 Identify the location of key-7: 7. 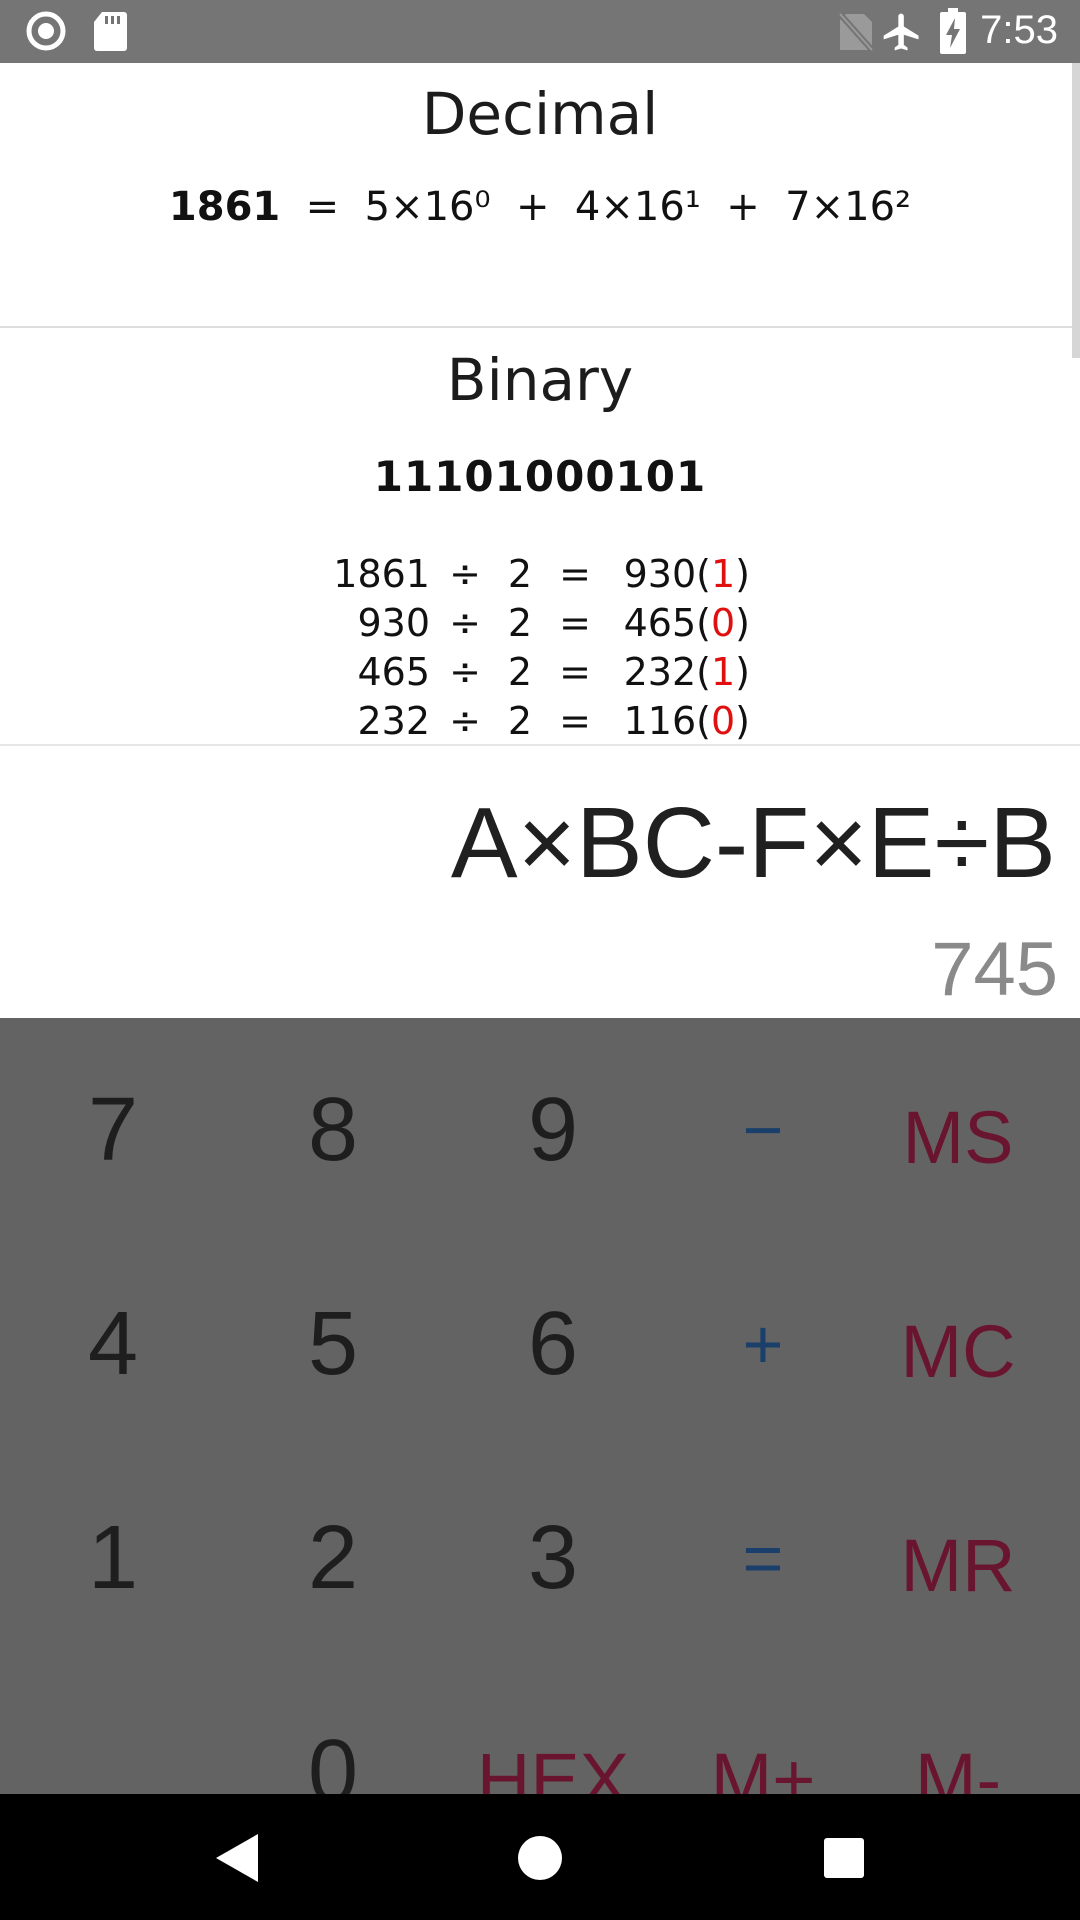
(113, 1130).